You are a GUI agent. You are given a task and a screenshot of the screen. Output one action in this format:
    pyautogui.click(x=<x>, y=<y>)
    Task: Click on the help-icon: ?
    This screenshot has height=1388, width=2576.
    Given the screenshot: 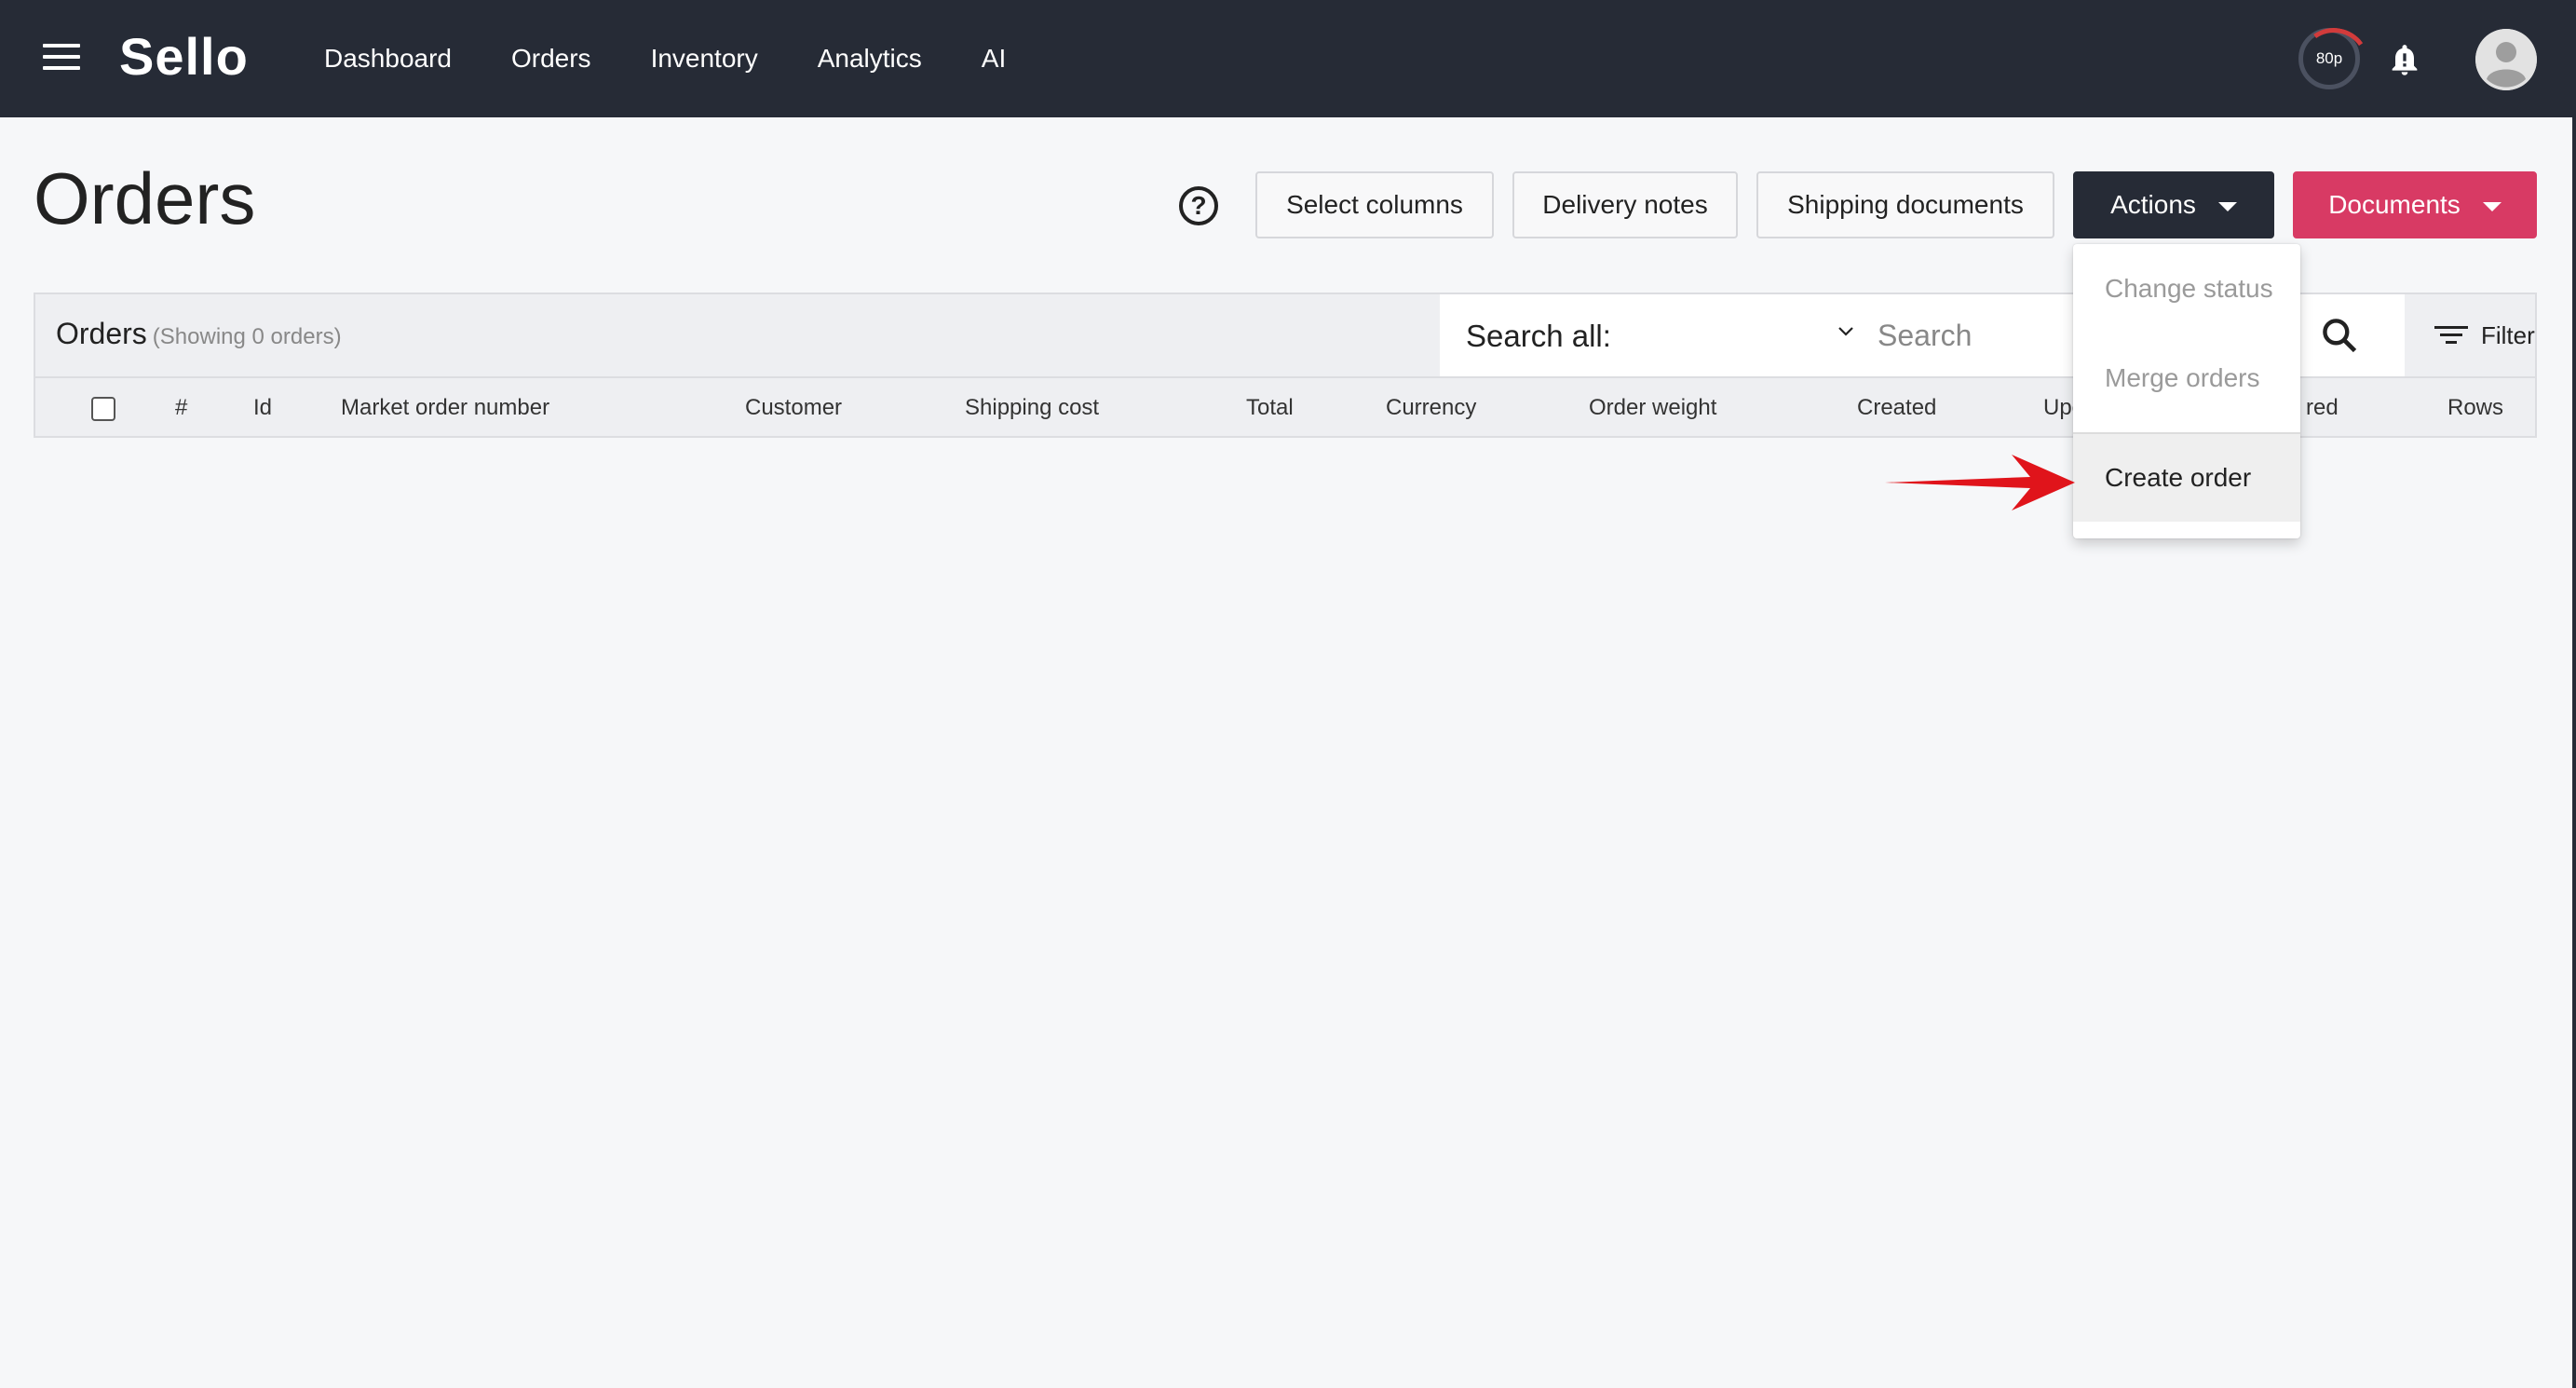 What is the action you would take?
    pyautogui.click(x=1198, y=206)
    